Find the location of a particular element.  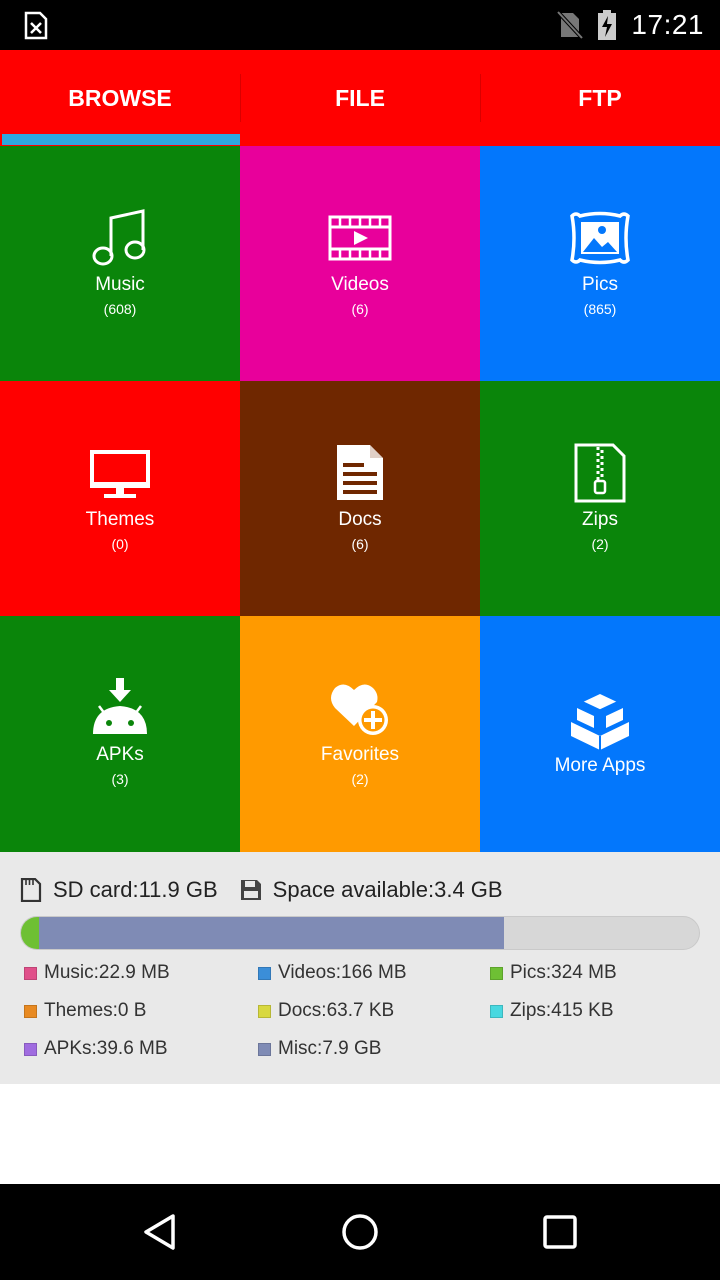

sd-card-icon is located at coordinates (31, 890).